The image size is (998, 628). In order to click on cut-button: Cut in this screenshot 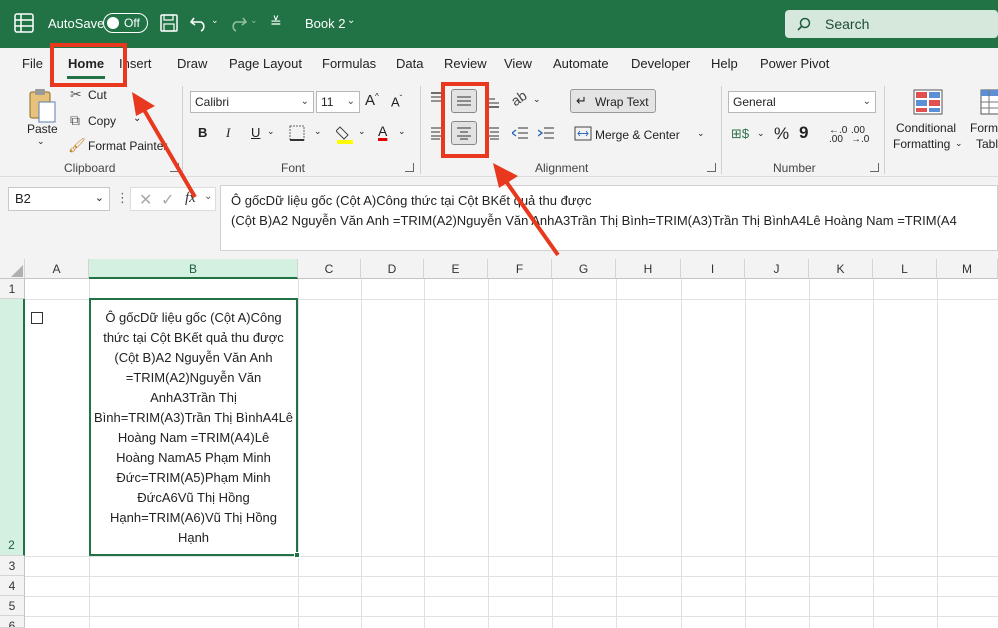, I will do `click(97, 95)`.